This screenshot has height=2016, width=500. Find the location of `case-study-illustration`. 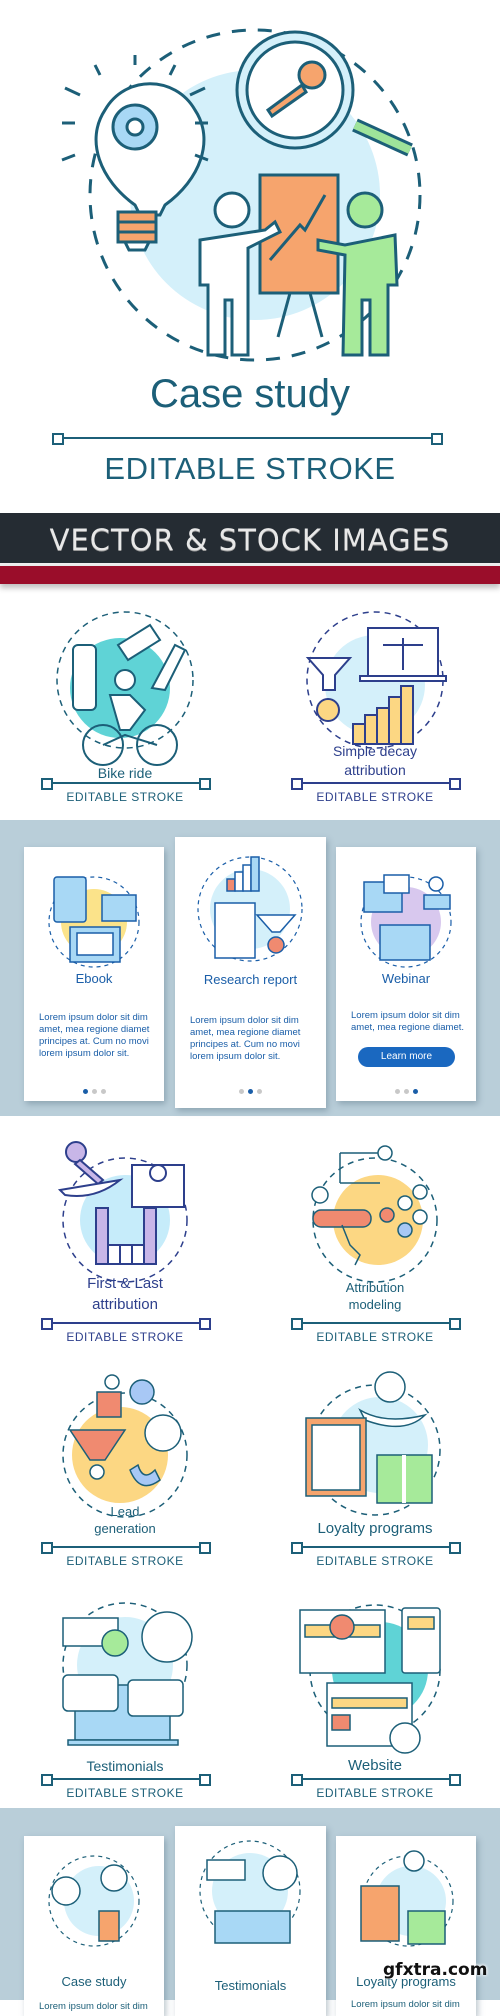

case-study-illustration is located at coordinates (241, 195).